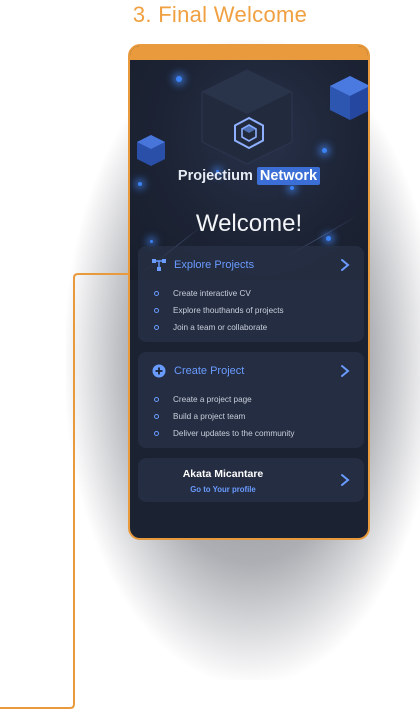 The height and width of the screenshot is (714, 420). What do you see at coordinates (215, 176) in the screenshot?
I see `brand-name-main: Projectium` at bounding box center [215, 176].